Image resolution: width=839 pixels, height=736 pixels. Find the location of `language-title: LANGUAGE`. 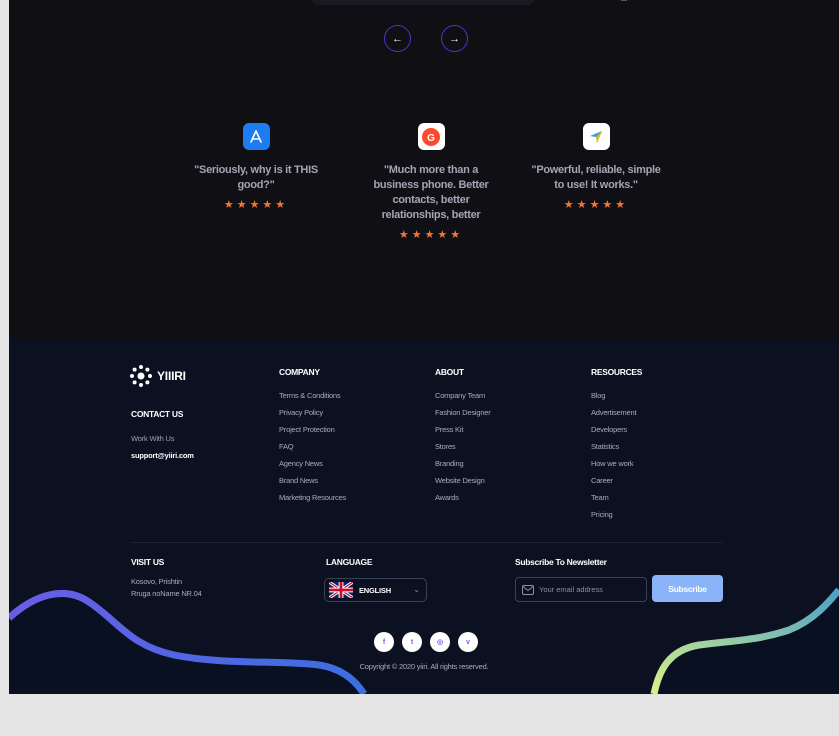

language-title: LANGUAGE is located at coordinates (349, 562).